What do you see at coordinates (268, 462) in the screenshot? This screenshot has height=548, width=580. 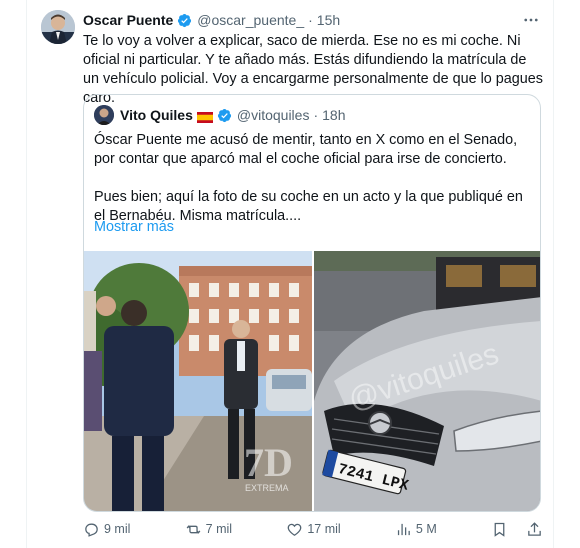 I see `left-watermark: 7D` at bounding box center [268, 462].